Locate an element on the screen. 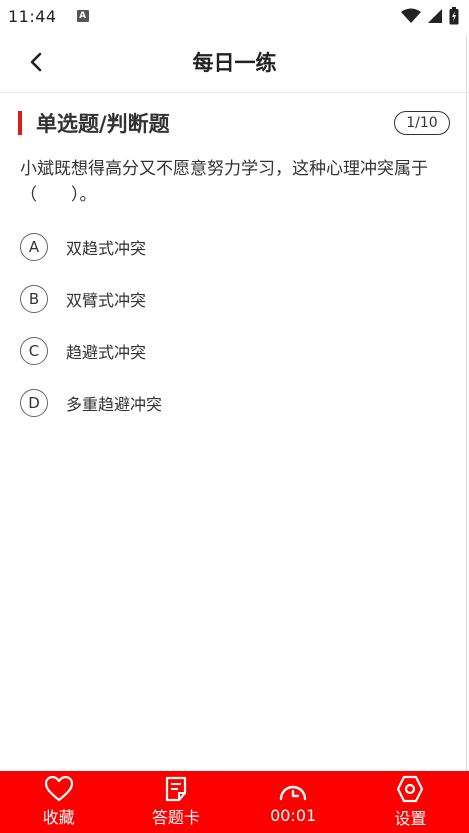 Image resolution: width=469 pixels, height=833 pixels. settings-icon is located at coordinates (410, 789).